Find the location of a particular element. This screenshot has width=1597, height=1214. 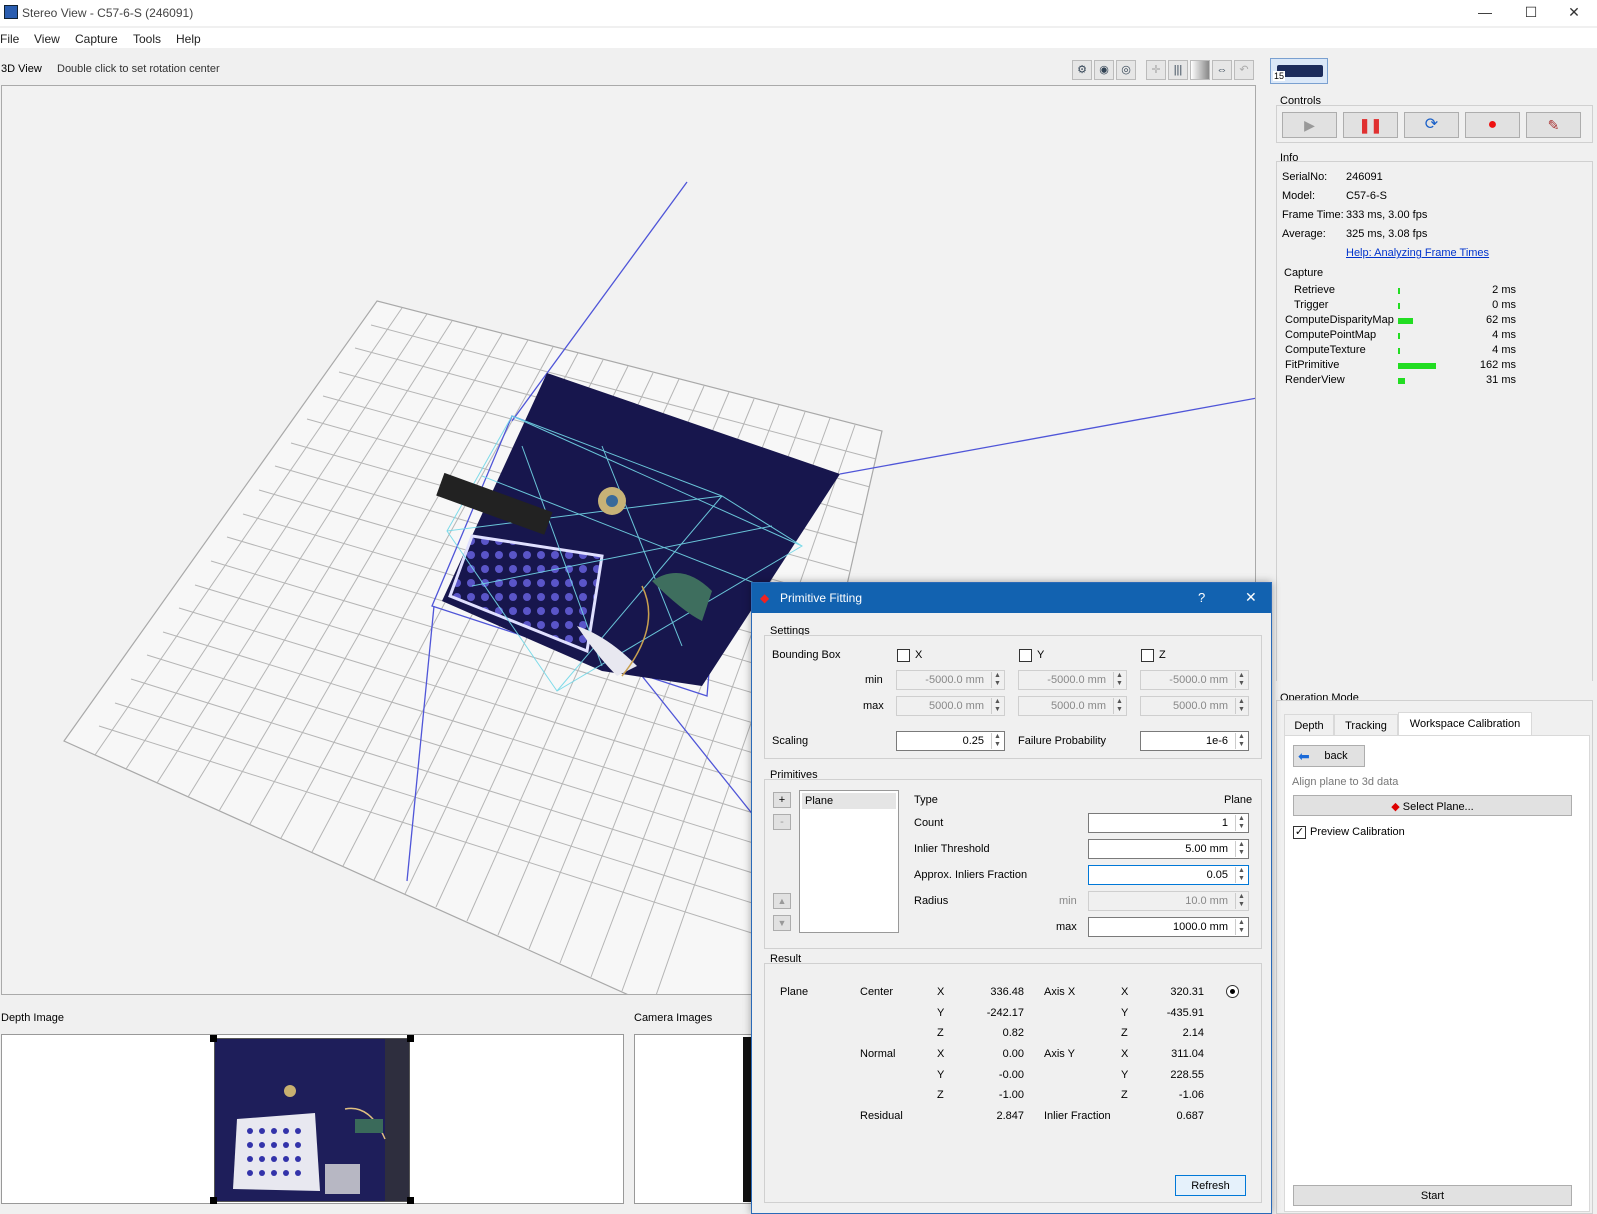

close-button: ✕ is located at coordinates (1574, 13).